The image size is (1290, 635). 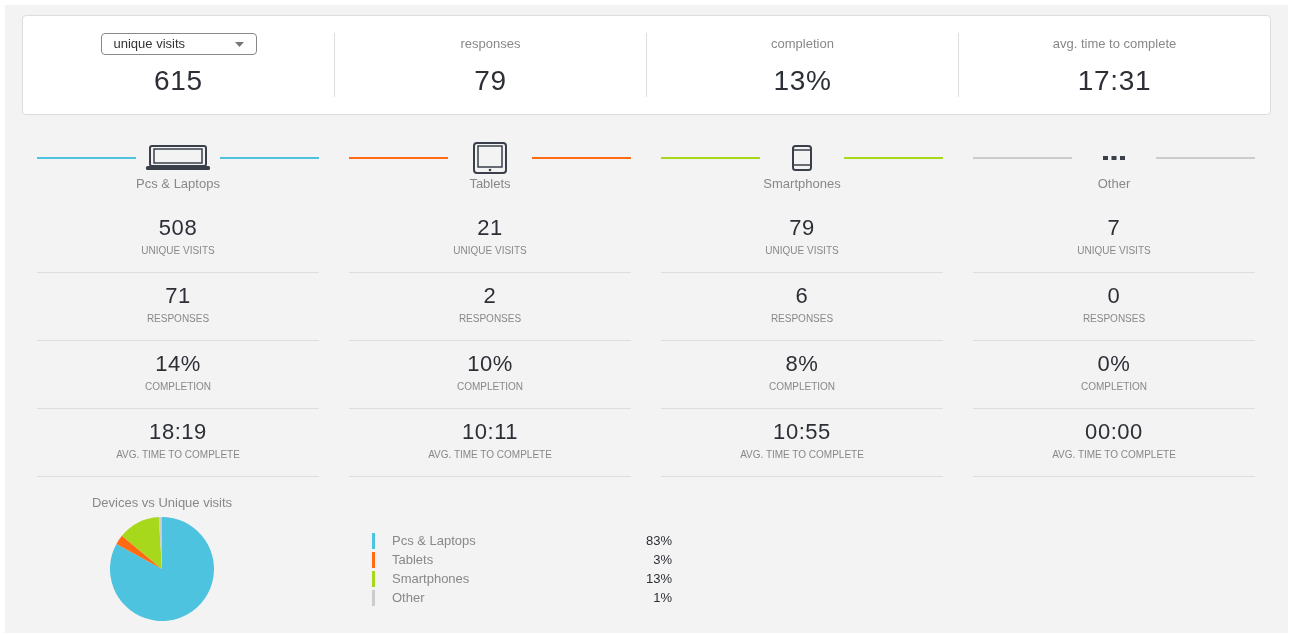 I want to click on legend-label: Pcs & Laptops, so click(x=434, y=540).